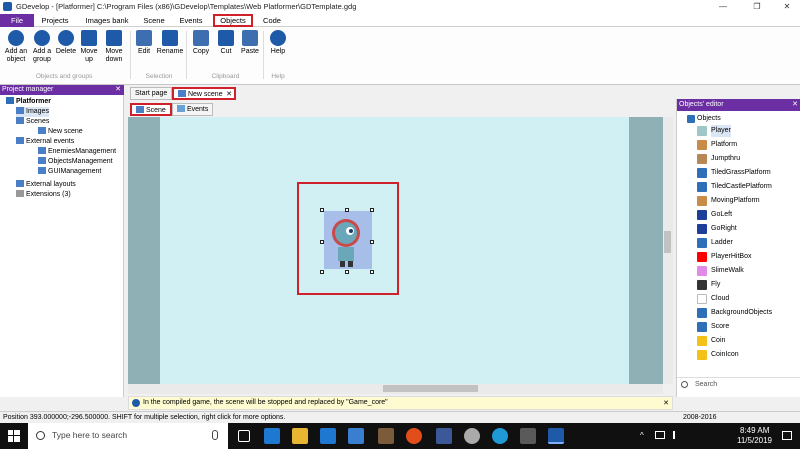 The height and width of the screenshot is (449, 800). What do you see at coordinates (42, 38) in the screenshot?
I see `add-group-icon` at bounding box center [42, 38].